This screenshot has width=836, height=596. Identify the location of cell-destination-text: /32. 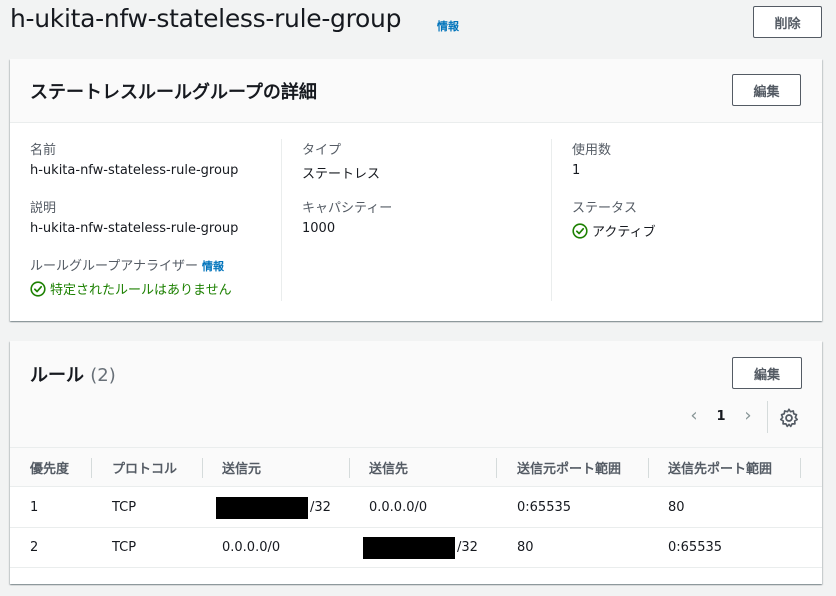
(467, 547).